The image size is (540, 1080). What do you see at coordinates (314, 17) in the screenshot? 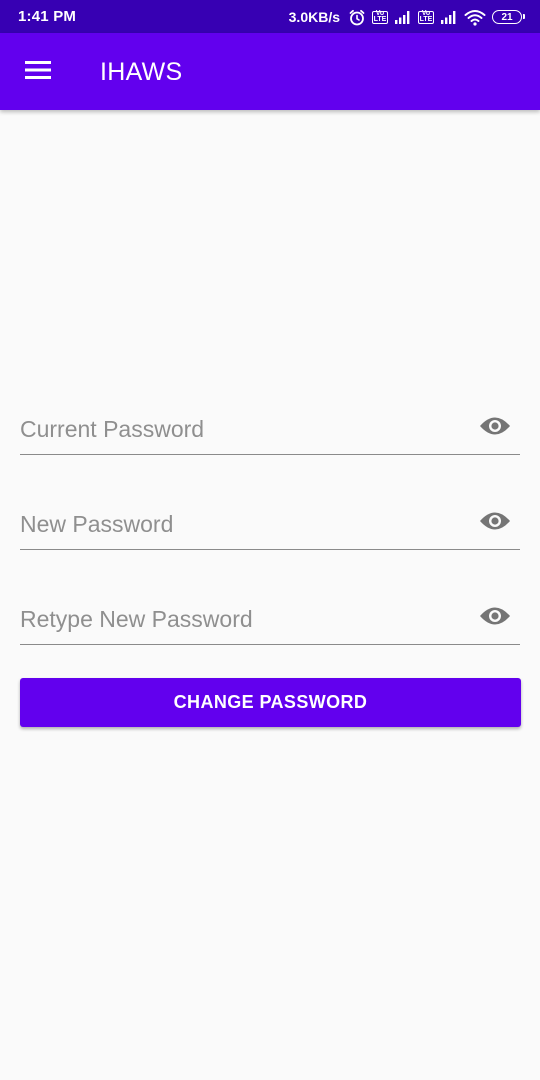
I see `network-speed: 3.0KB/s` at bounding box center [314, 17].